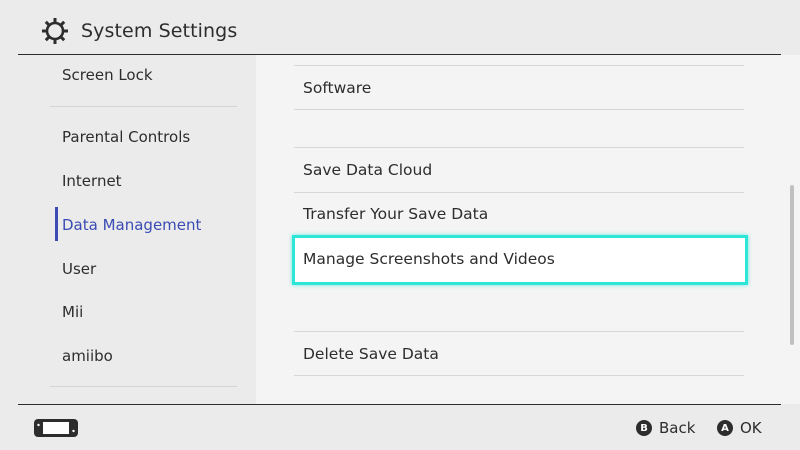 The width and height of the screenshot is (800, 450). Describe the element at coordinates (337, 88) in the screenshot. I see `menu-item-software: Software` at that location.